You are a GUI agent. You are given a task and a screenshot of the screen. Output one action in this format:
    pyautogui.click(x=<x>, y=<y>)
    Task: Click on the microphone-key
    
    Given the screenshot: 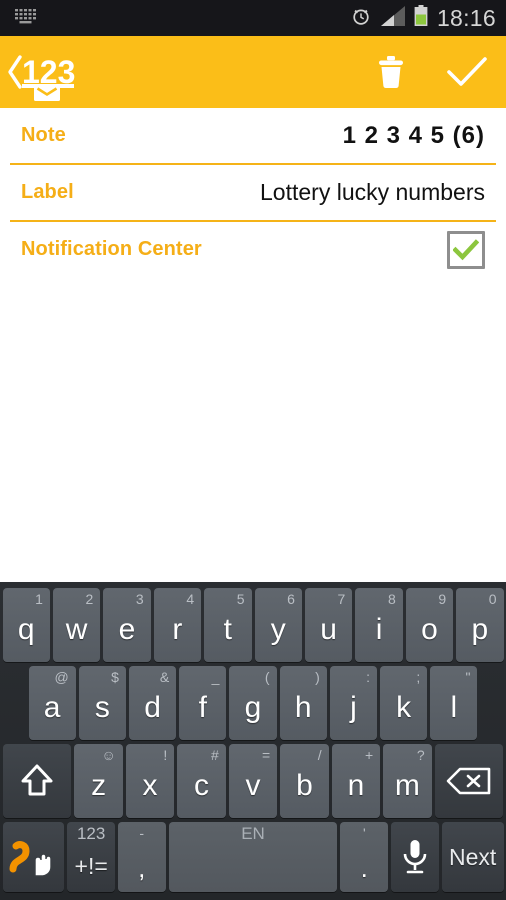 What is the action you would take?
    pyautogui.click(x=415, y=857)
    